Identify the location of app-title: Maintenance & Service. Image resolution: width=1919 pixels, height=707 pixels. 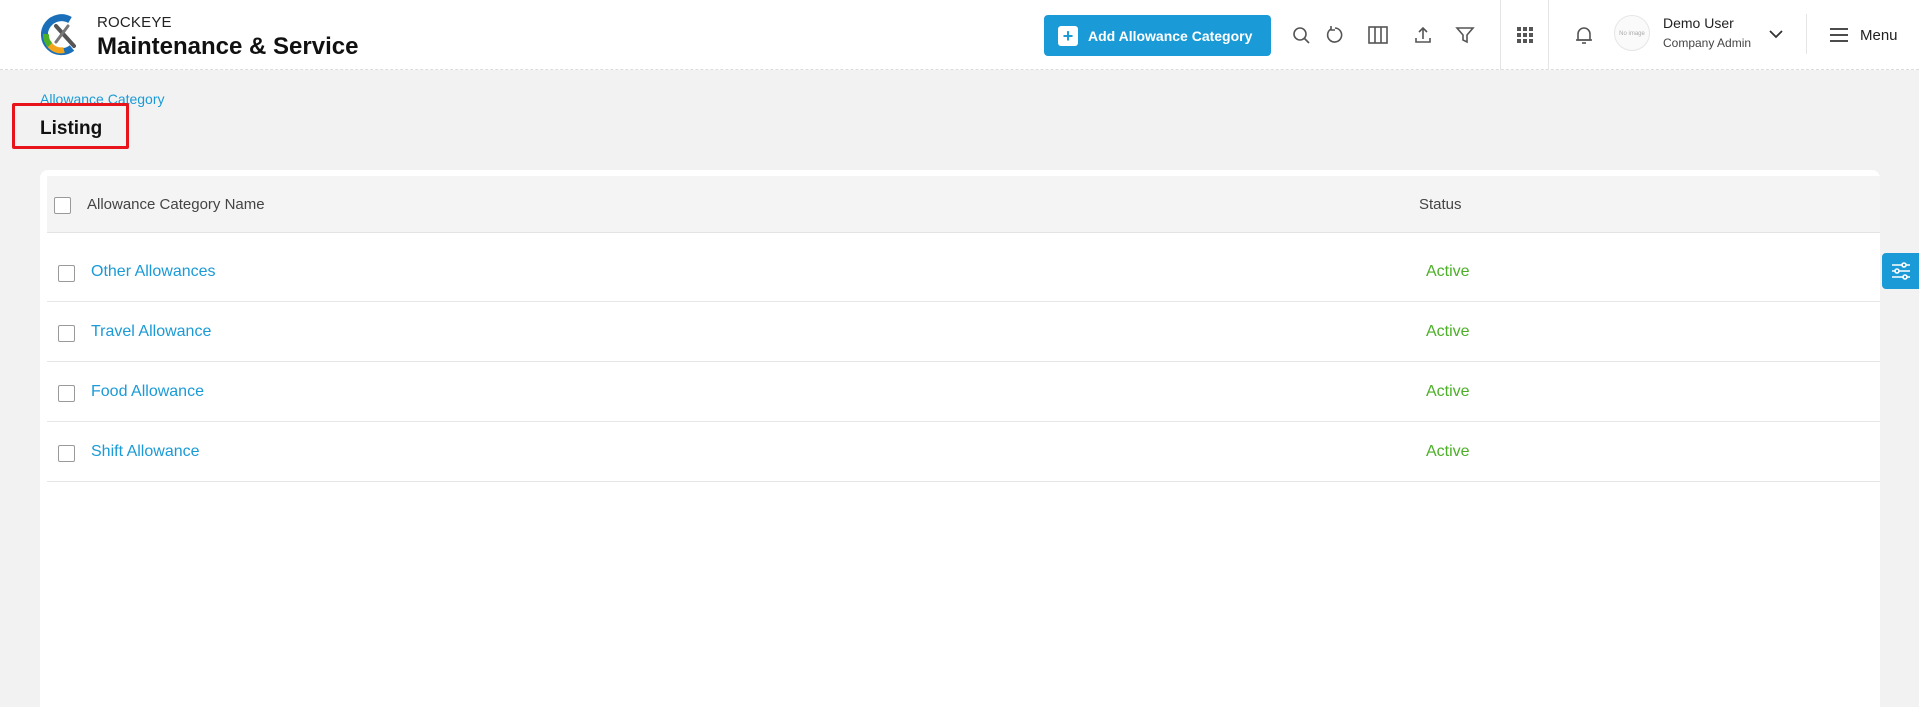
(228, 46).